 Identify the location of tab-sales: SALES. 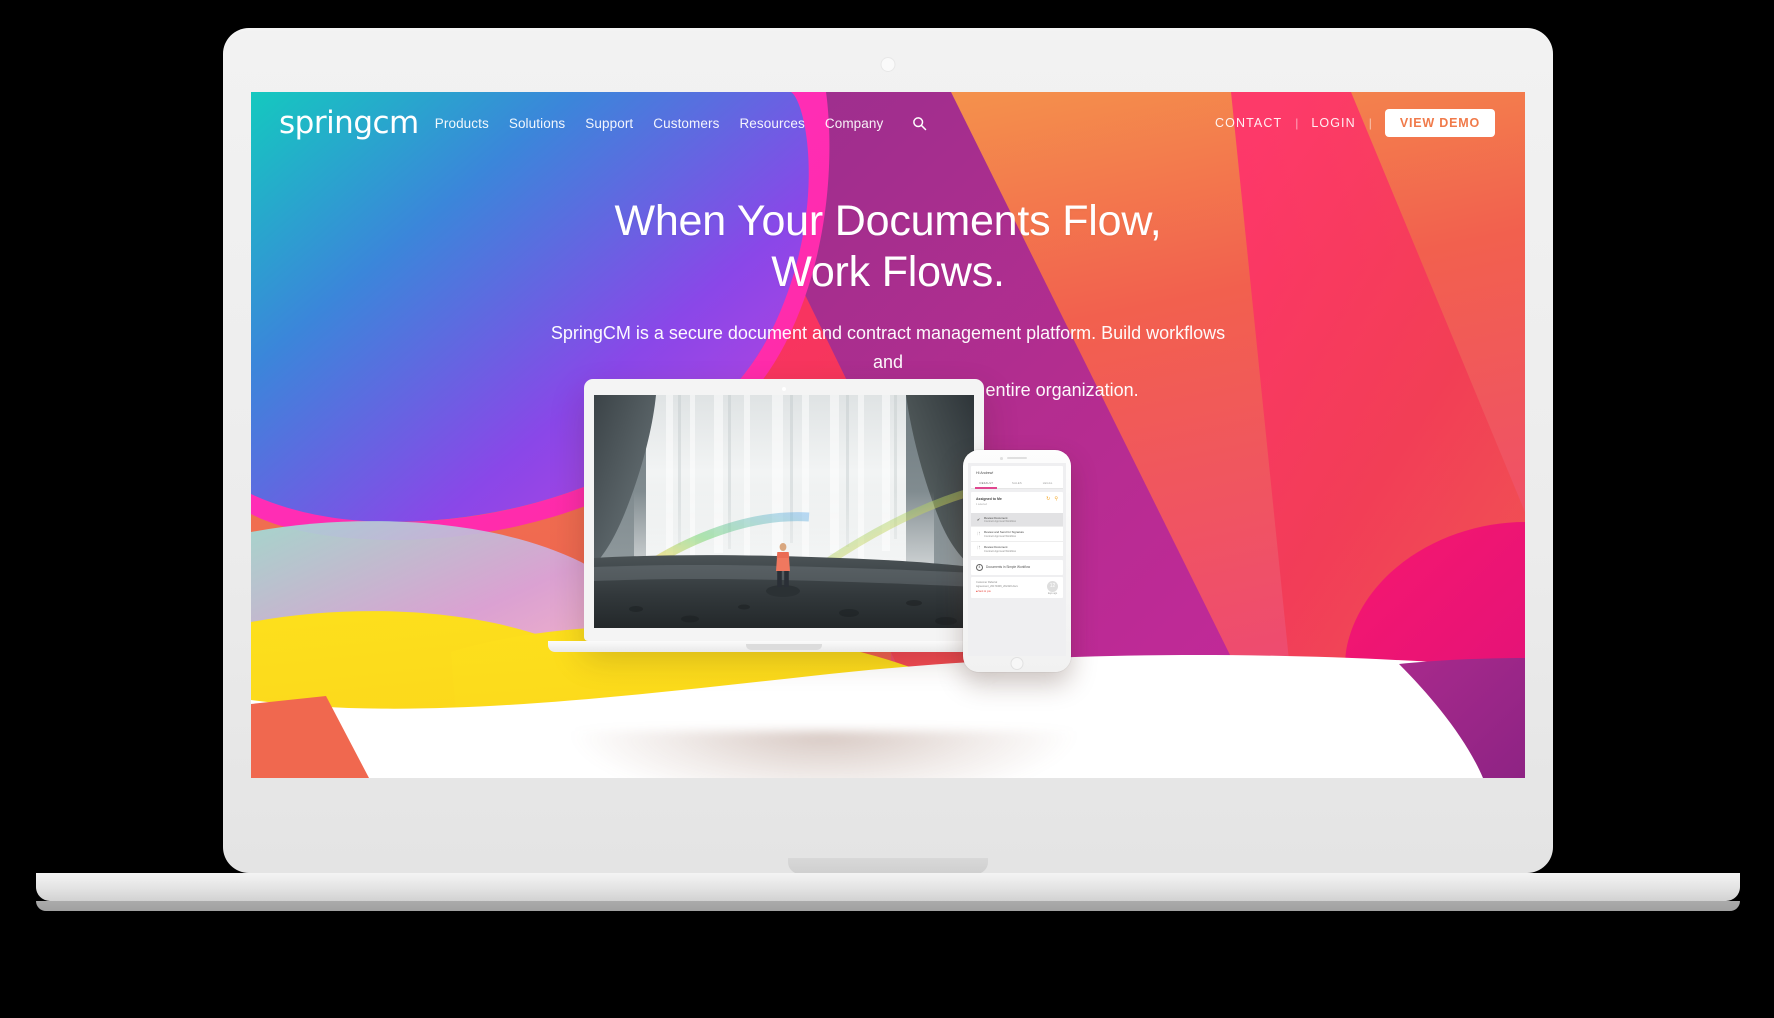
(1017, 483).